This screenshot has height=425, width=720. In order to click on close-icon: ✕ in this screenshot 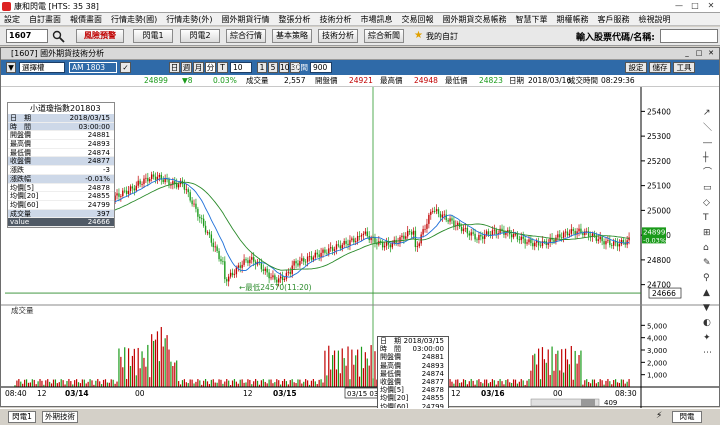, I will do `click(711, 6)`.